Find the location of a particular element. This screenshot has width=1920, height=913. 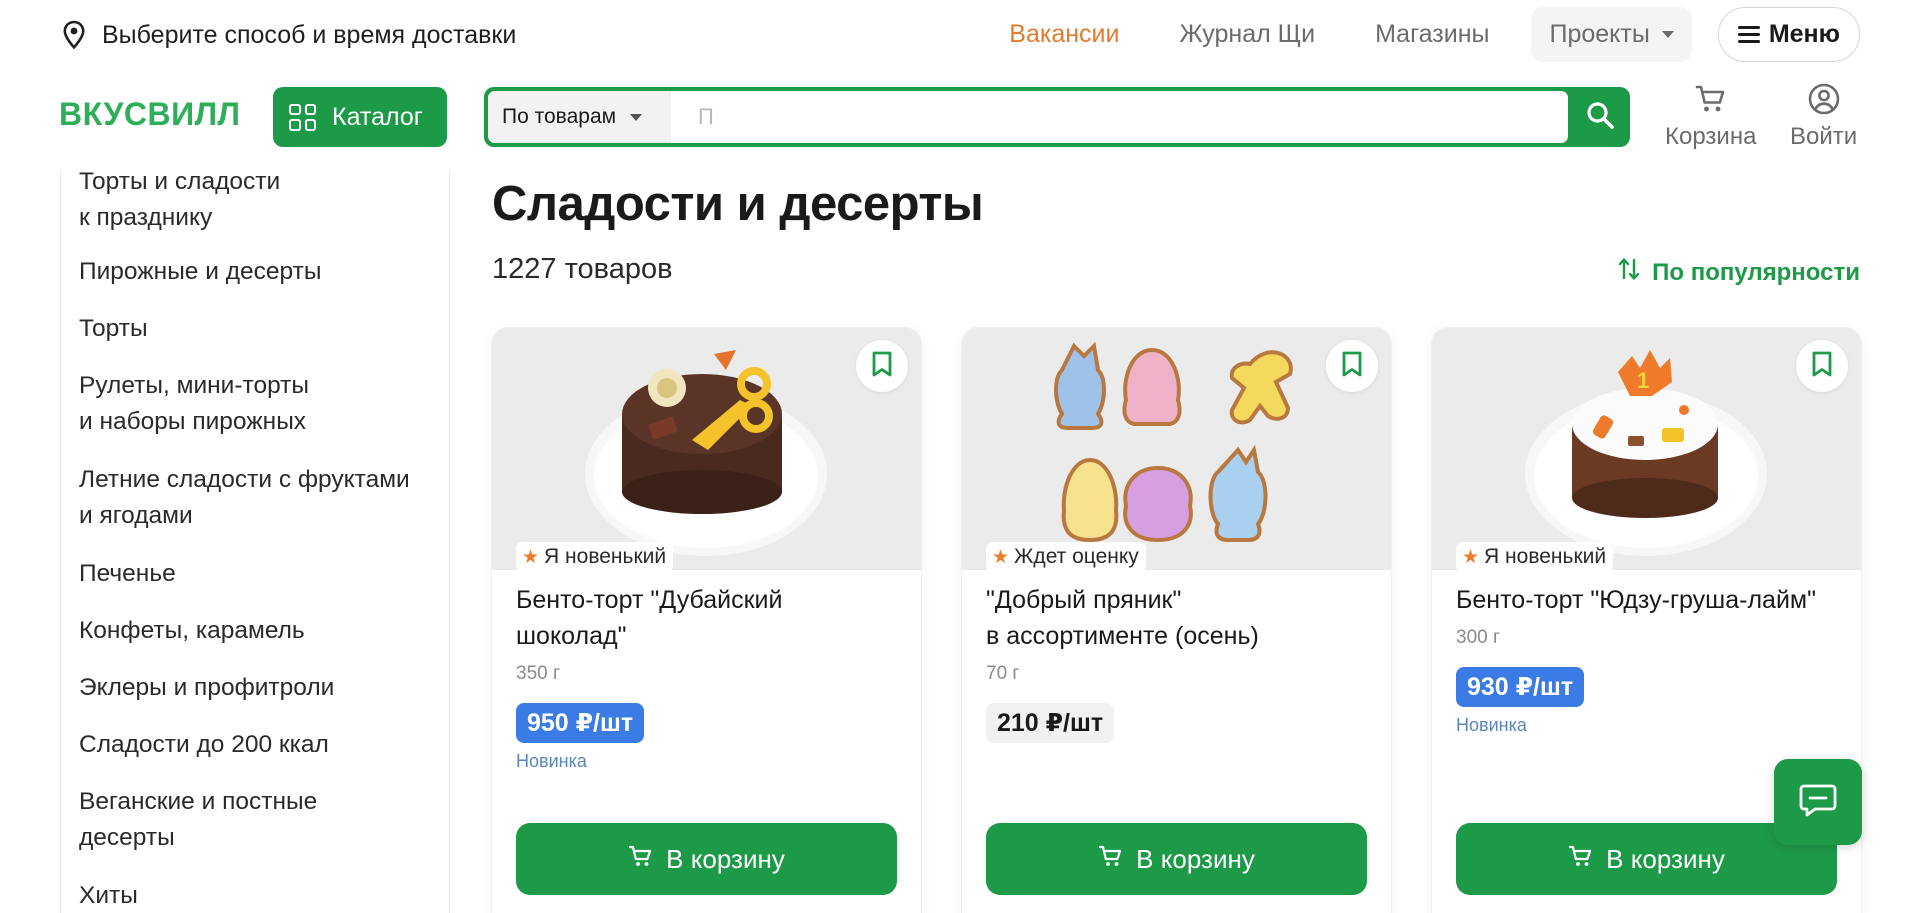

sidebar-item-eclairs: Эклеры и профитроли is located at coordinates (206, 688).